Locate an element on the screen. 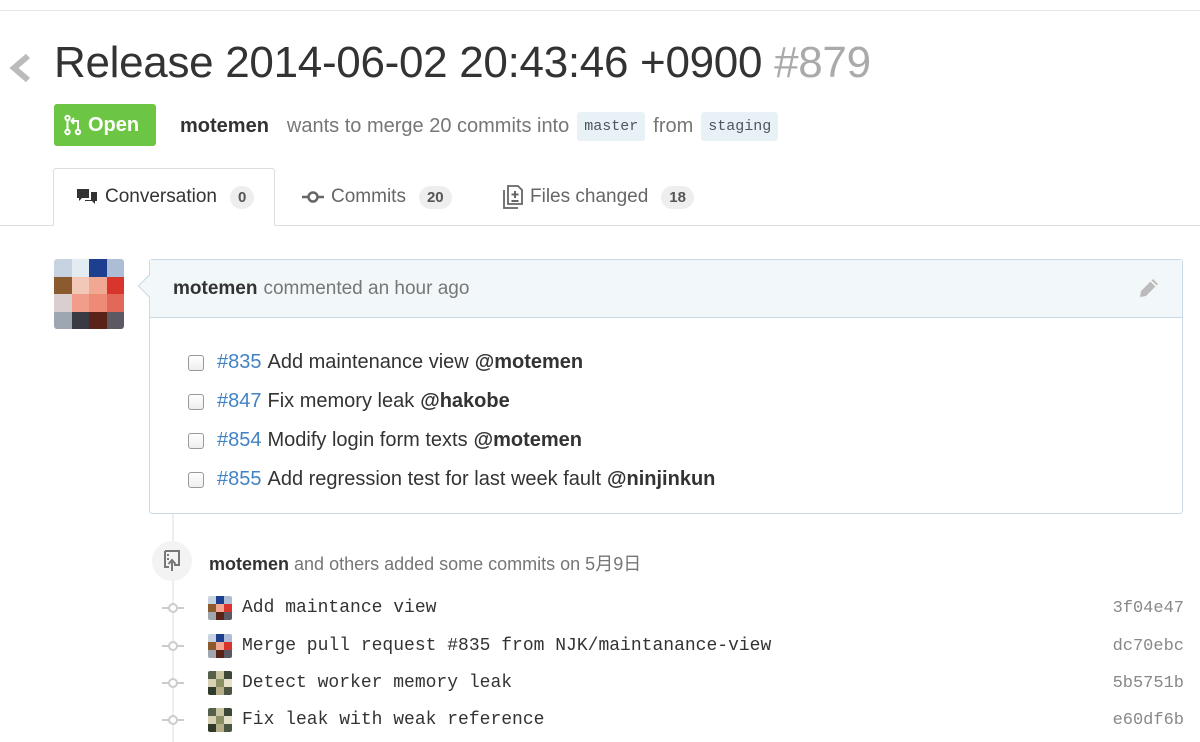 The width and height of the screenshot is (1200, 742). commits-summary-text: and others added some commits on 5月9日 is located at coordinates (468, 564).